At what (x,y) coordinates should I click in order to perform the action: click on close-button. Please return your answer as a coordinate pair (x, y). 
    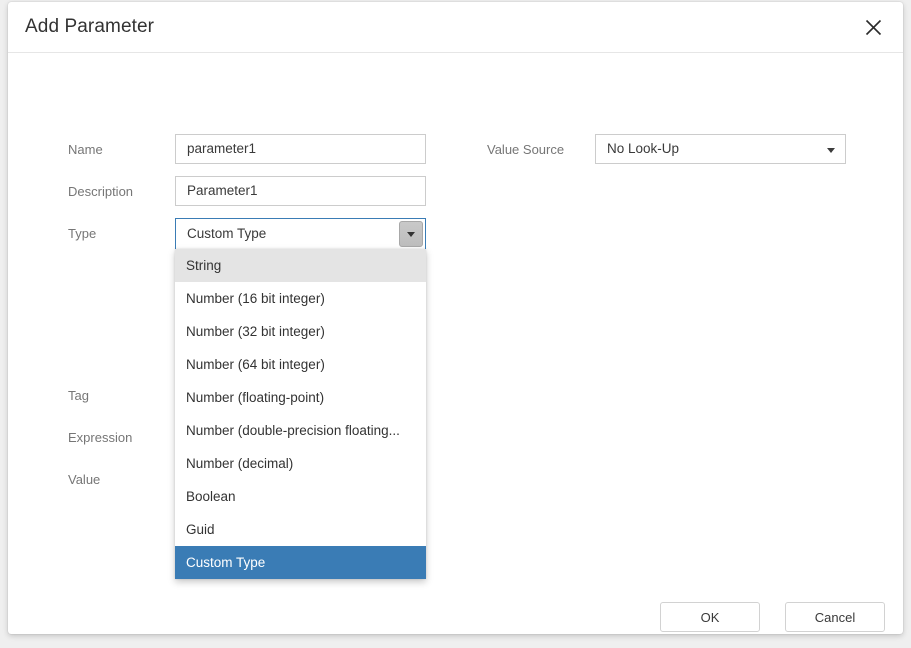
    Looking at the image, I should click on (873, 27).